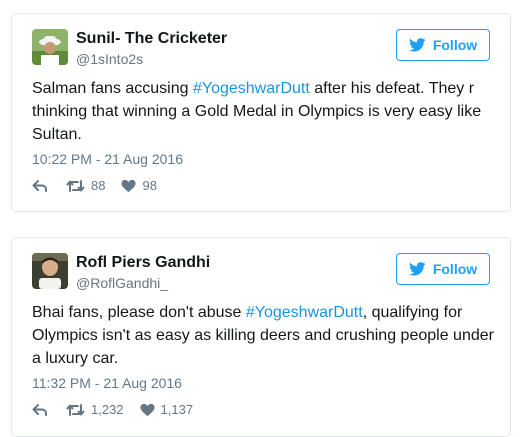  Describe the element at coordinates (149, 185) in the screenshot. I see `like-count: 98` at that location.